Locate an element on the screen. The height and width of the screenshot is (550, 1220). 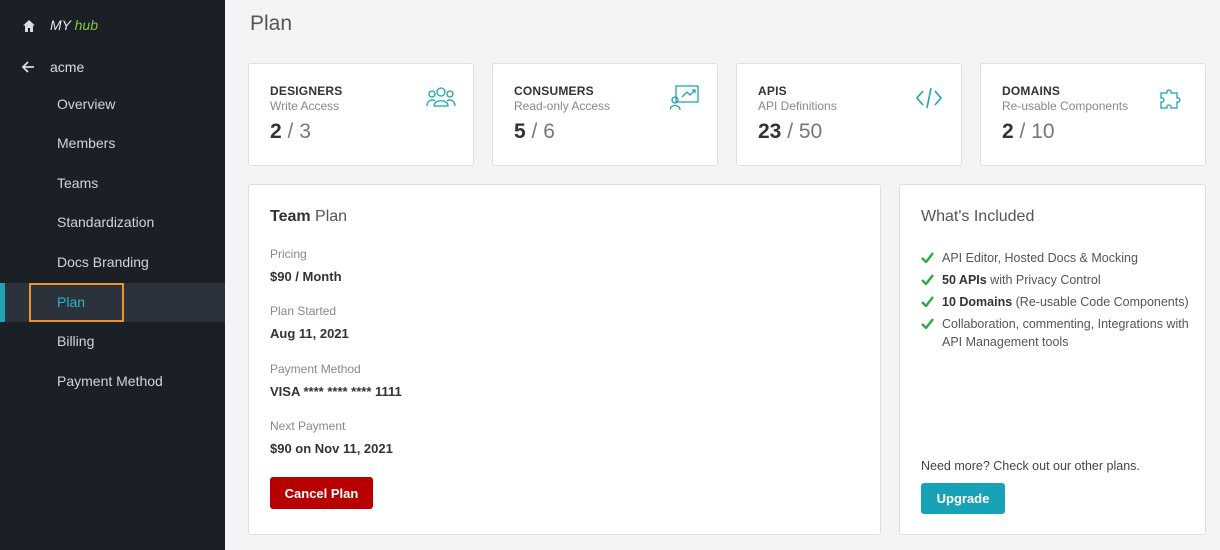
list-item: API Editor, Hosted Docs & Mocking is located at coordinates (1056, 258).